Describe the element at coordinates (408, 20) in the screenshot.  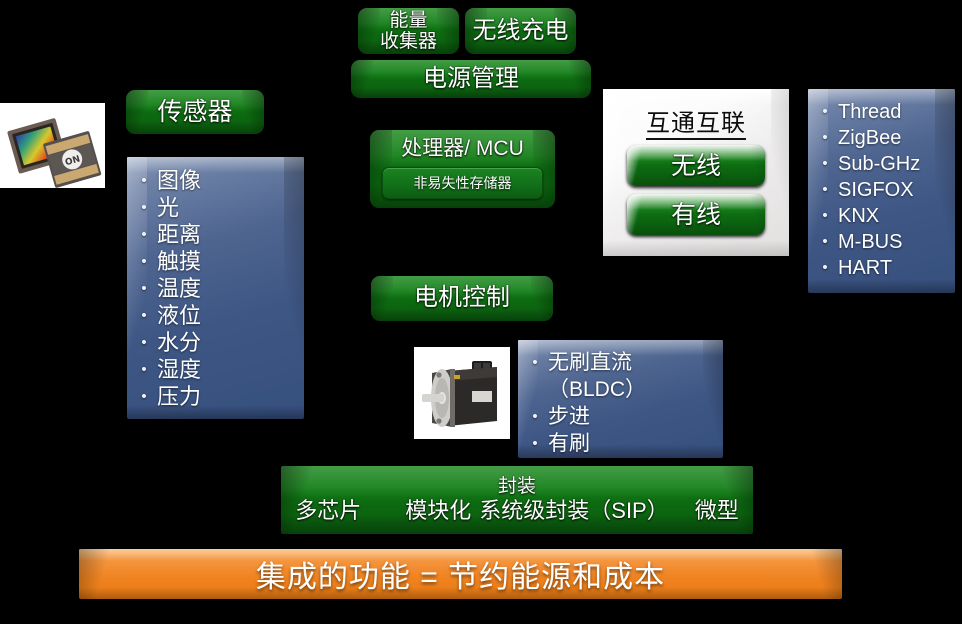
I see `energy-harvester-label-line1: 能量` at that location.